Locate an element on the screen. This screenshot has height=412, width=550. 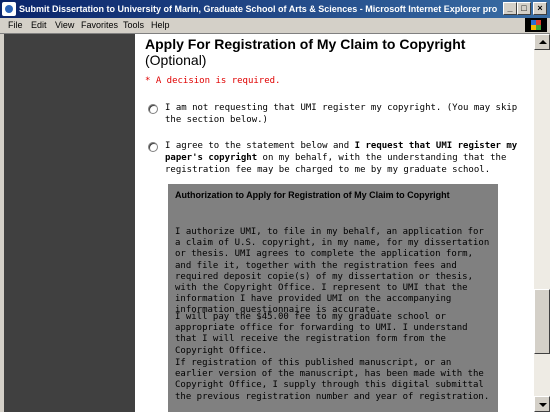
arrow-down-icon is located at coordinates (543, 405).